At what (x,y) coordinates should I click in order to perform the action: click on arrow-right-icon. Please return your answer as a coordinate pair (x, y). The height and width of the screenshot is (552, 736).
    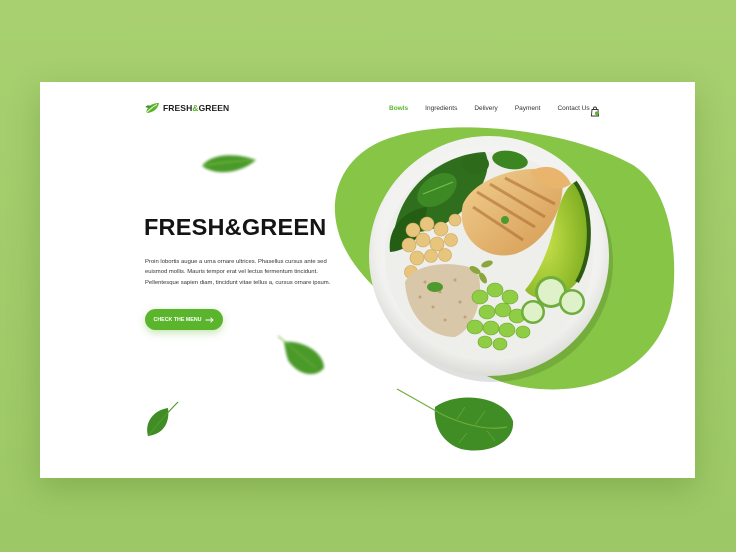
    Looking at the image, I should click on (210, 319).